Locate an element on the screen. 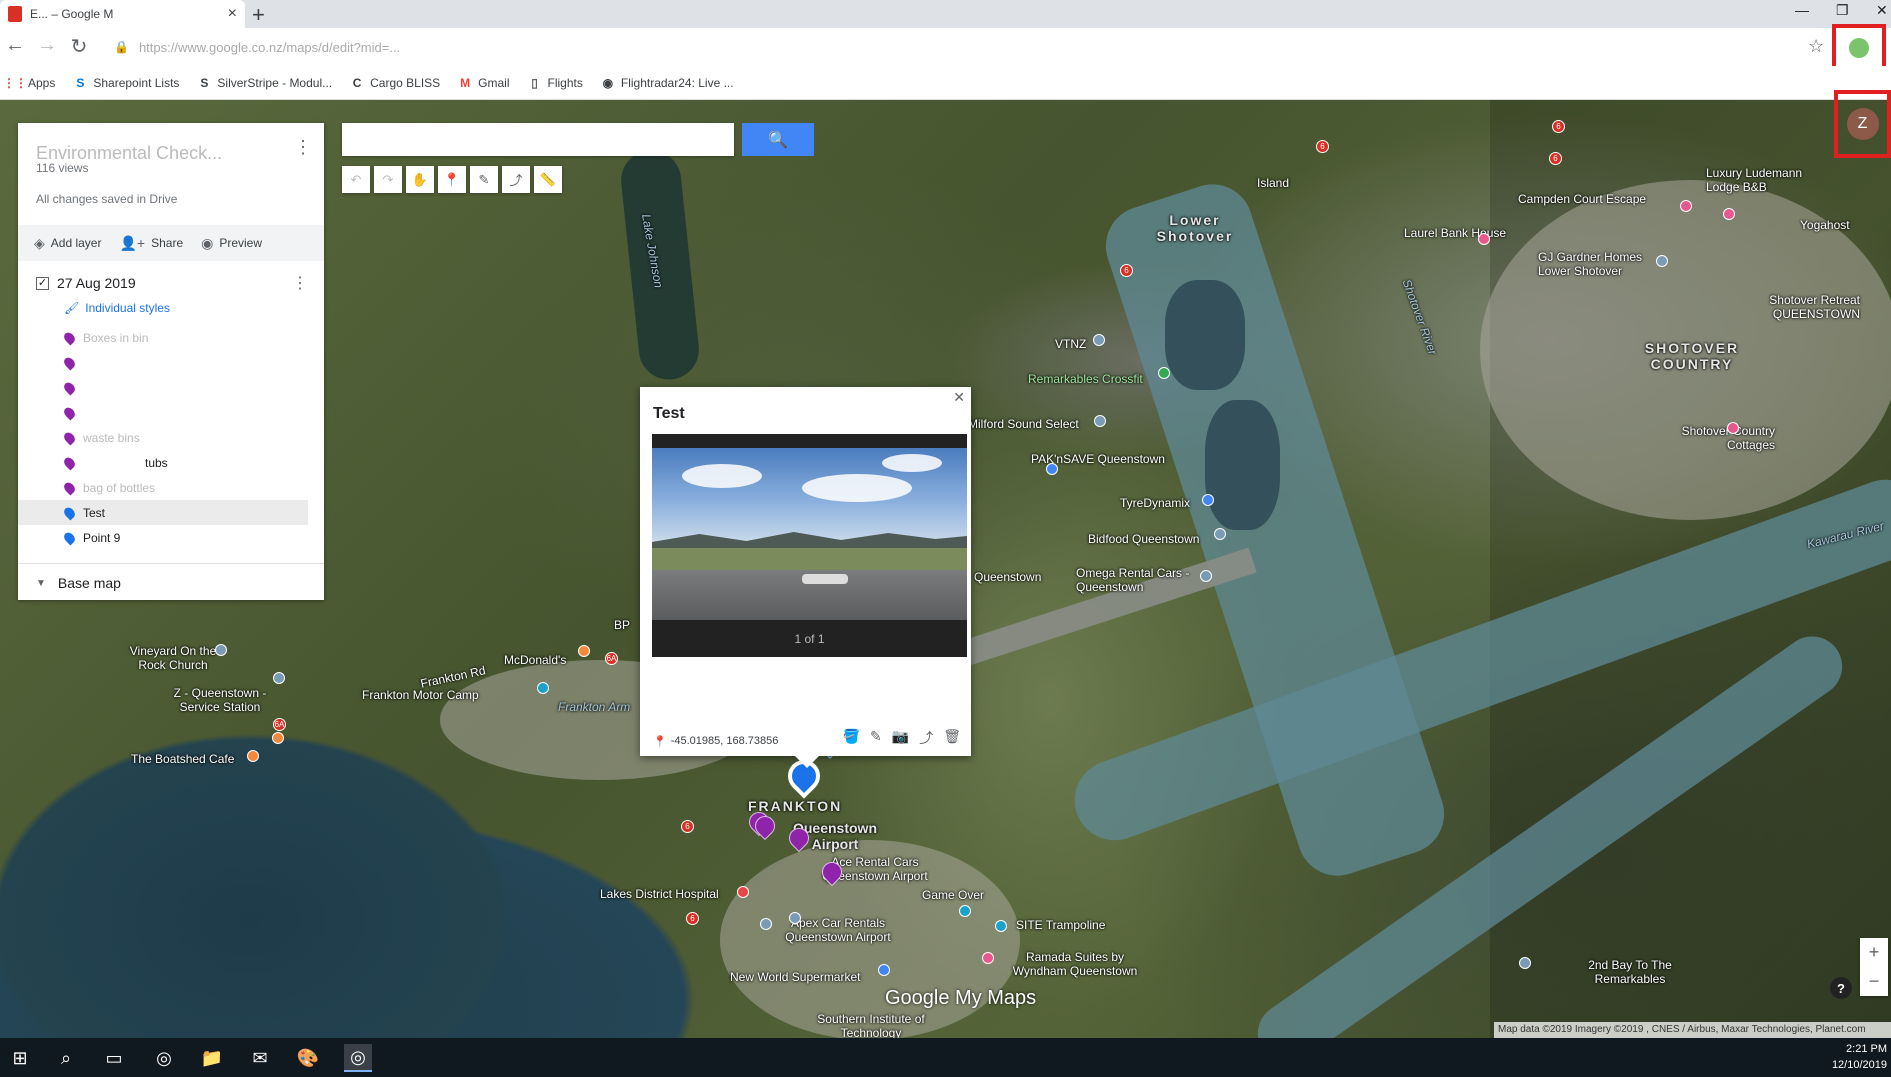 Image resolution: width=1891 pixels, height=1077 pixels. info-photo: 1 of 1 is located at coordinates (809, 545).